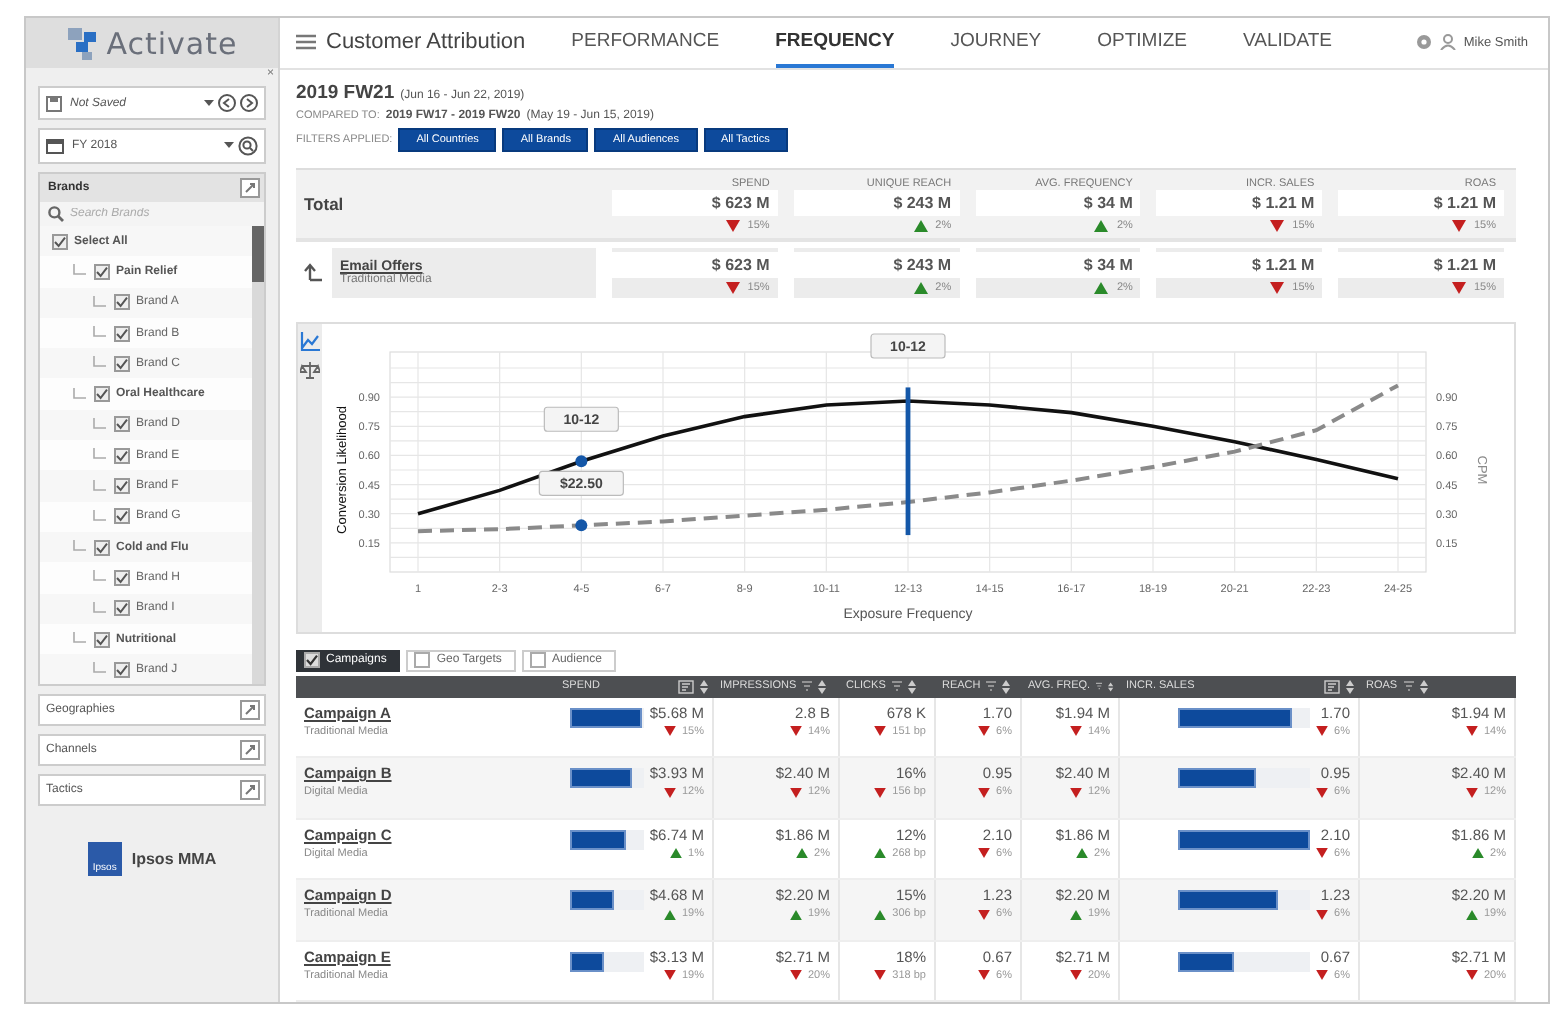 This screenshot has height=1016, width=1560. Describe the element at coordinates (227, 103) in the screenshot. I see `undo-icon` at that location.